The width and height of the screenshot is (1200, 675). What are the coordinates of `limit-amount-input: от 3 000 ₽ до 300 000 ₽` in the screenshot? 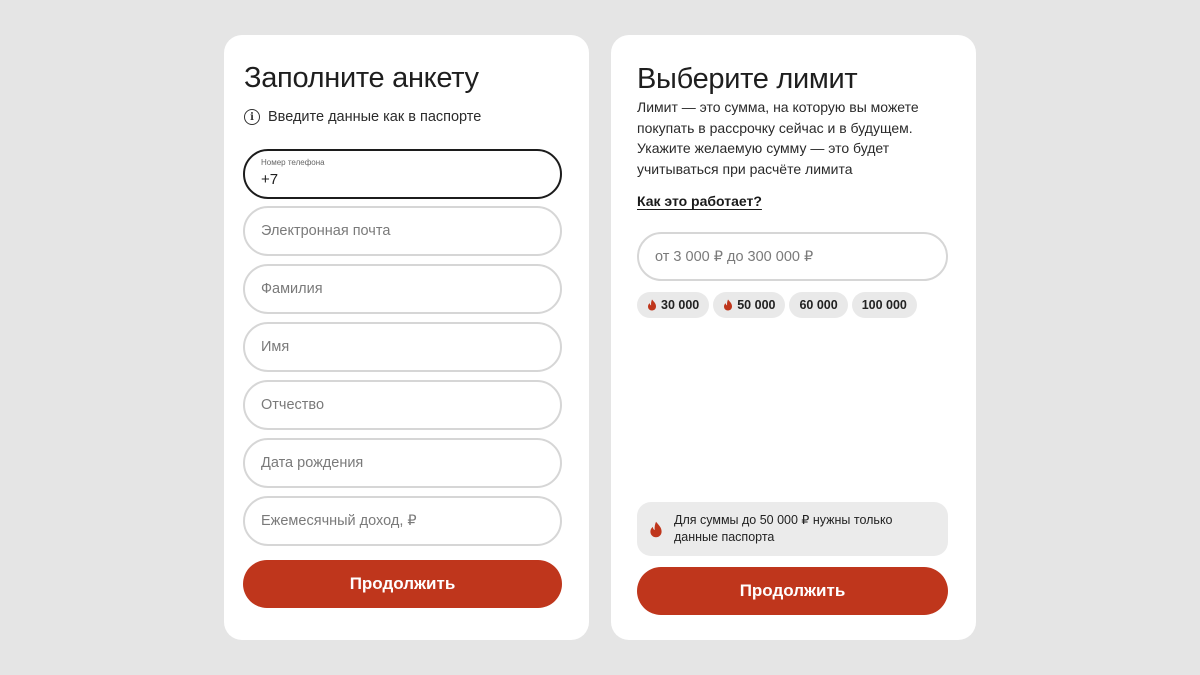 It's located at (792, 256).